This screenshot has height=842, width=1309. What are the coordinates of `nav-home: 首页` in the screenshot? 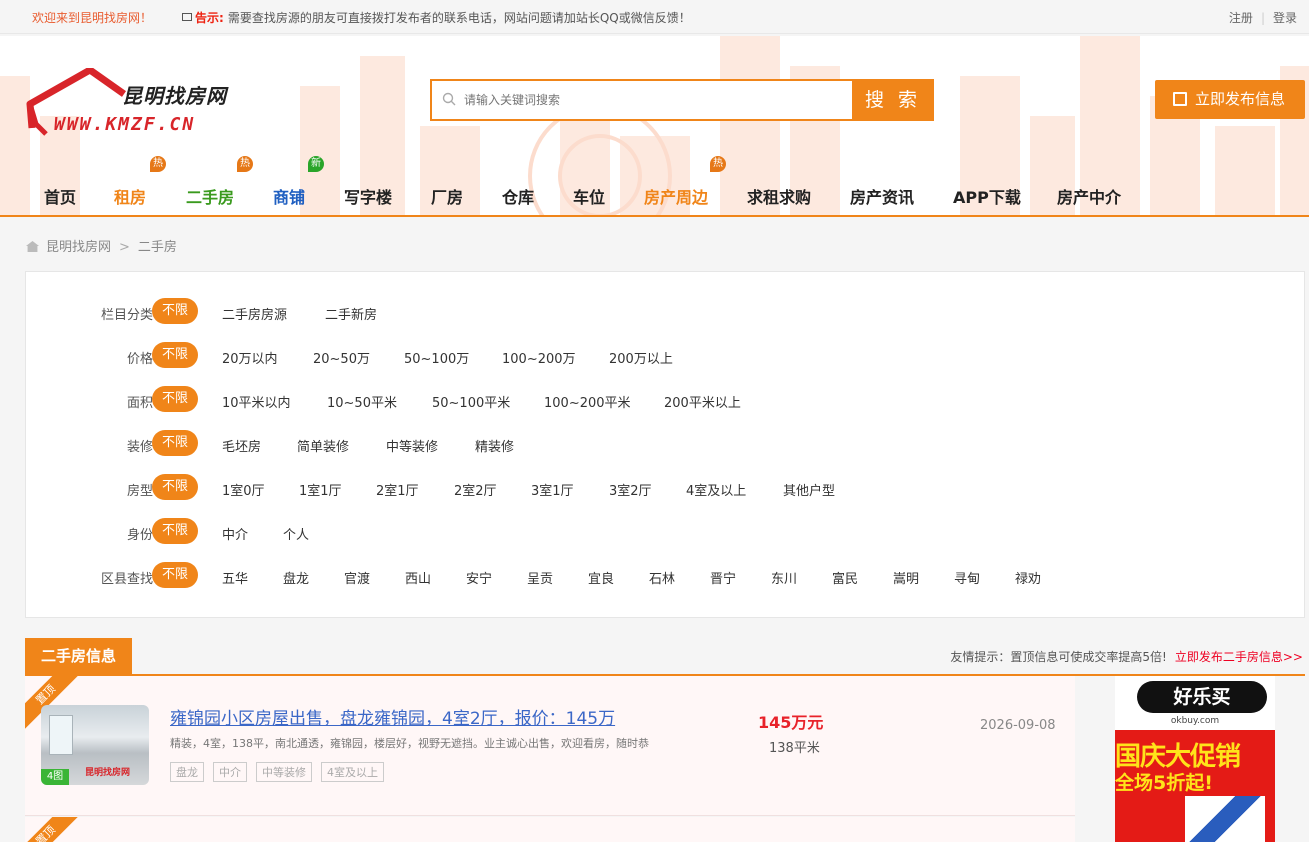 It's located at (60, 196).